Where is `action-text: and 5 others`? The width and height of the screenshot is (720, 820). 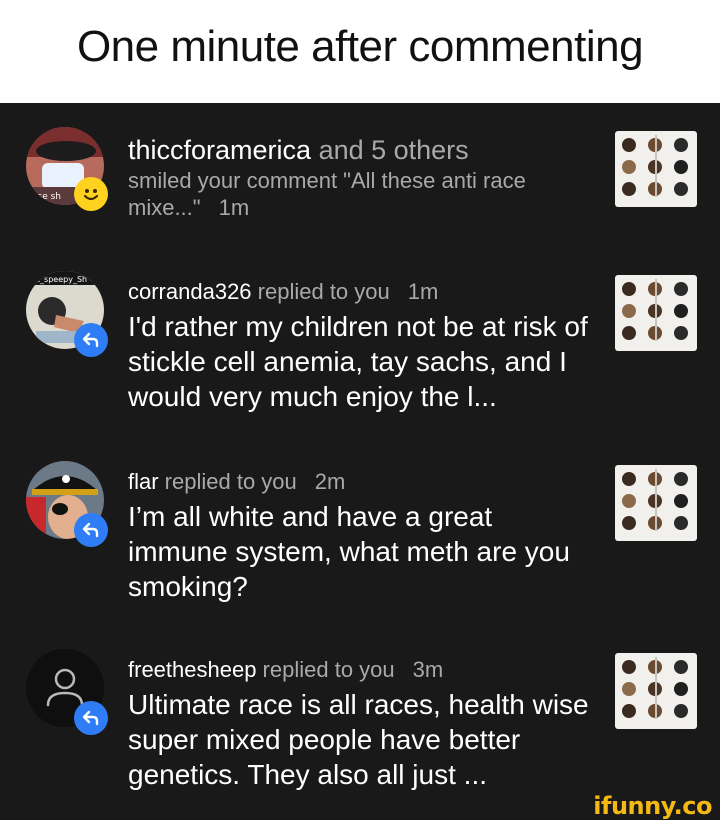
action-text: and 5 others is located at coordinates (390, 150).